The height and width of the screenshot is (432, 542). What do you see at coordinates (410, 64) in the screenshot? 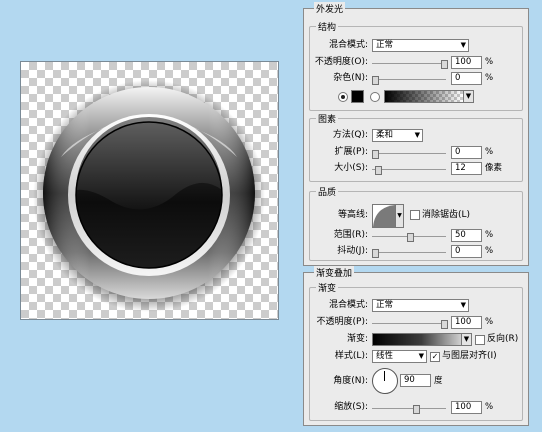
I see `opacity-slider` at bounding box center [410, 64].